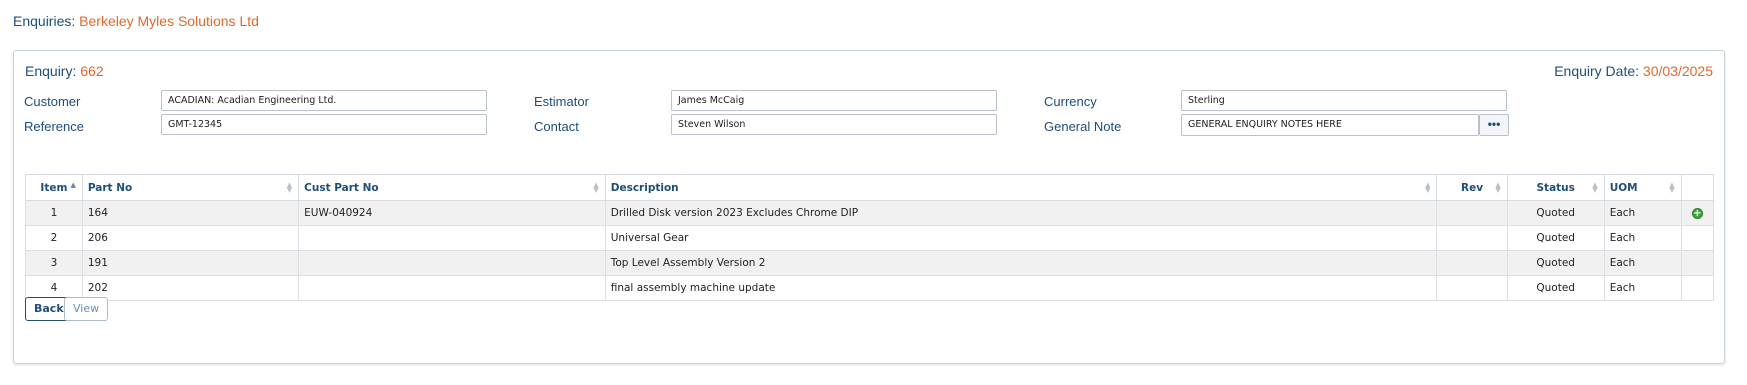 The width and height of the screenshot is (1747, 385). What do you see at coordinates (556, 126) in the screenshot?
I see `contact-label: Contact` at bounding box center [556, 126].